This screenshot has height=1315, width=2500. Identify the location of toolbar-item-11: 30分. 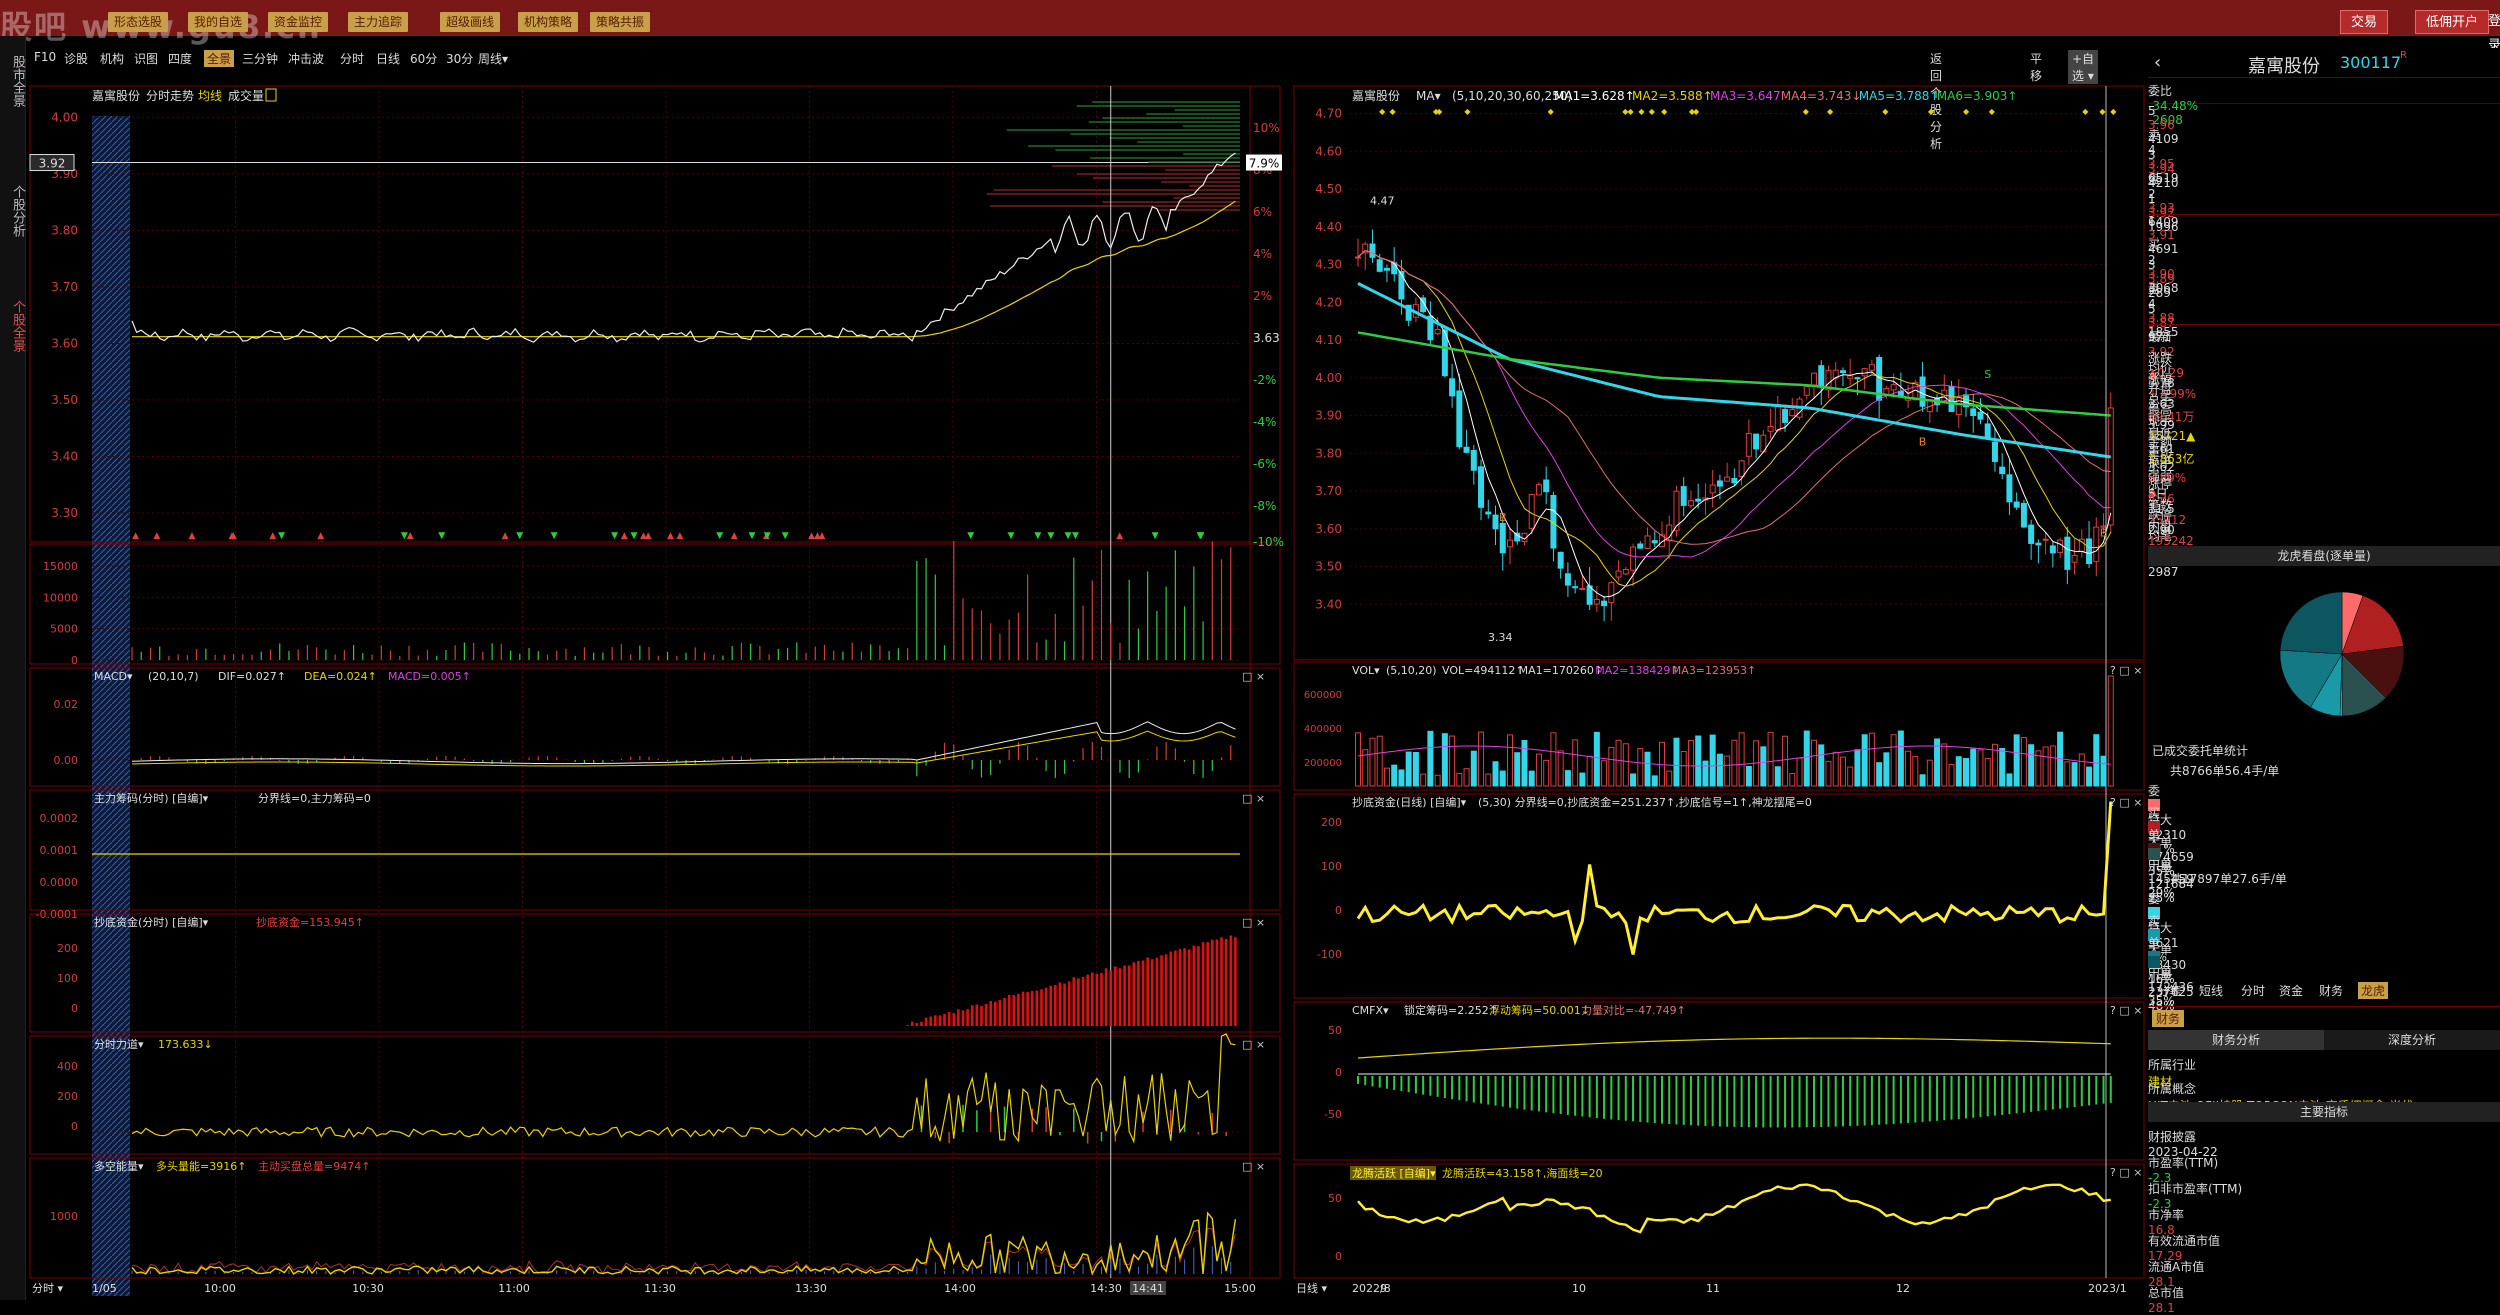
(459, 58).